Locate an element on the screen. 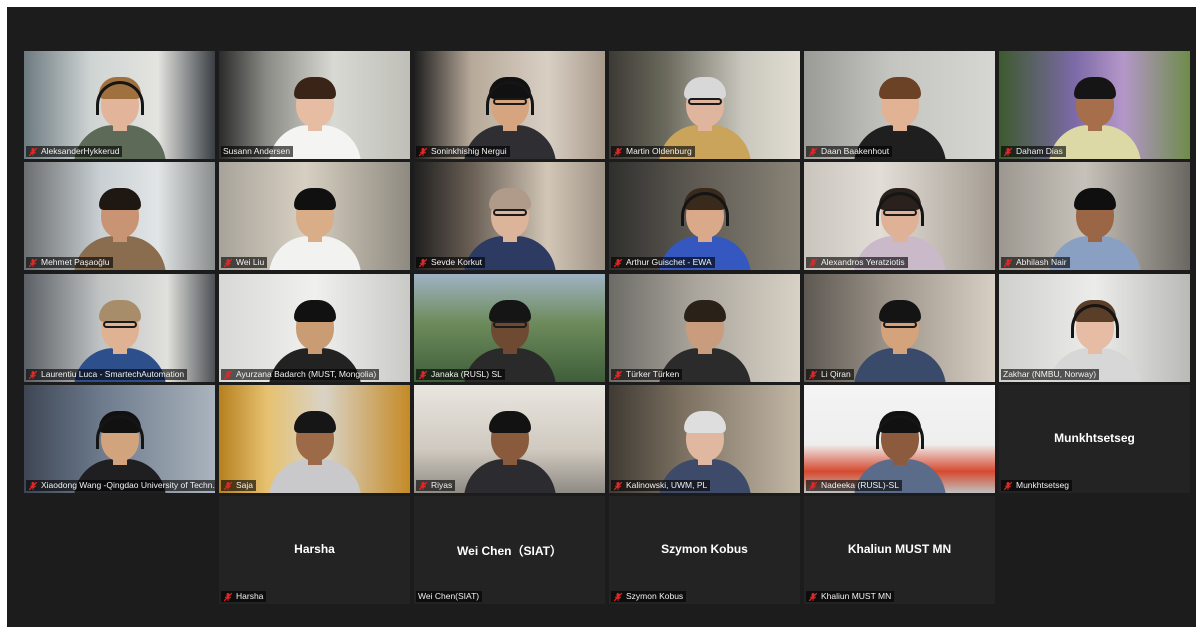 Image resolution: width=1203 pixels, height=634 pixels. participant-name-label: Riyas is located at coordinates (436, 485).